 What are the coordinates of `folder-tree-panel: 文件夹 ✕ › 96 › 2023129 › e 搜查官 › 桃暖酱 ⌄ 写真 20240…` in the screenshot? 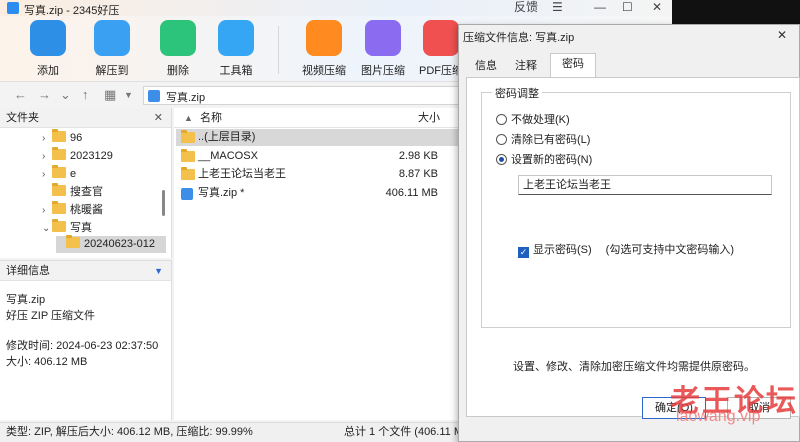 It's located at (86, 183).